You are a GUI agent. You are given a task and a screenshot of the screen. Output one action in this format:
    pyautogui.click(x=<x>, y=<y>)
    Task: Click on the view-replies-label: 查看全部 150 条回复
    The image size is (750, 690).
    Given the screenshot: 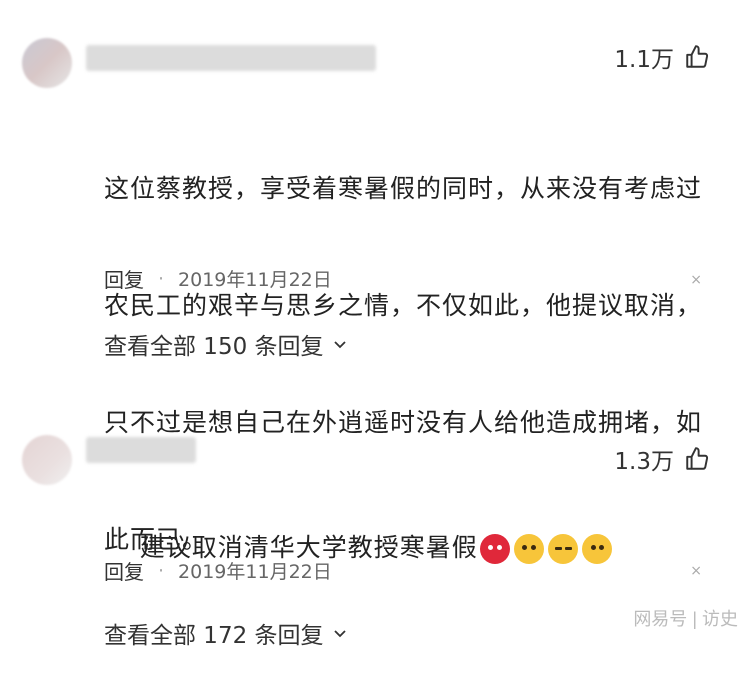 What is the action you would take?
    pyautogui.click(x=214, y=347)
    